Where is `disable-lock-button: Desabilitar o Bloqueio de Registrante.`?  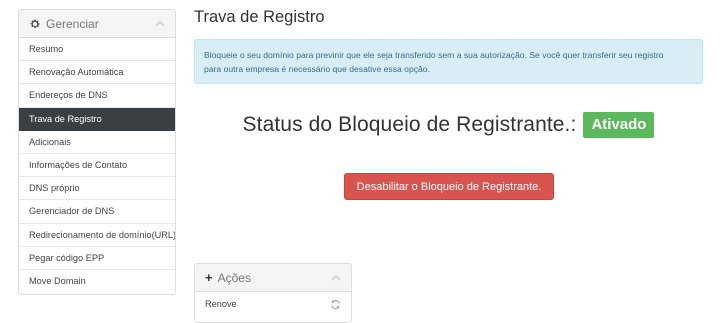
disable-lock-button: Desabilitar o Bloqueio de Registrante. is located at coordinates (449, 186).